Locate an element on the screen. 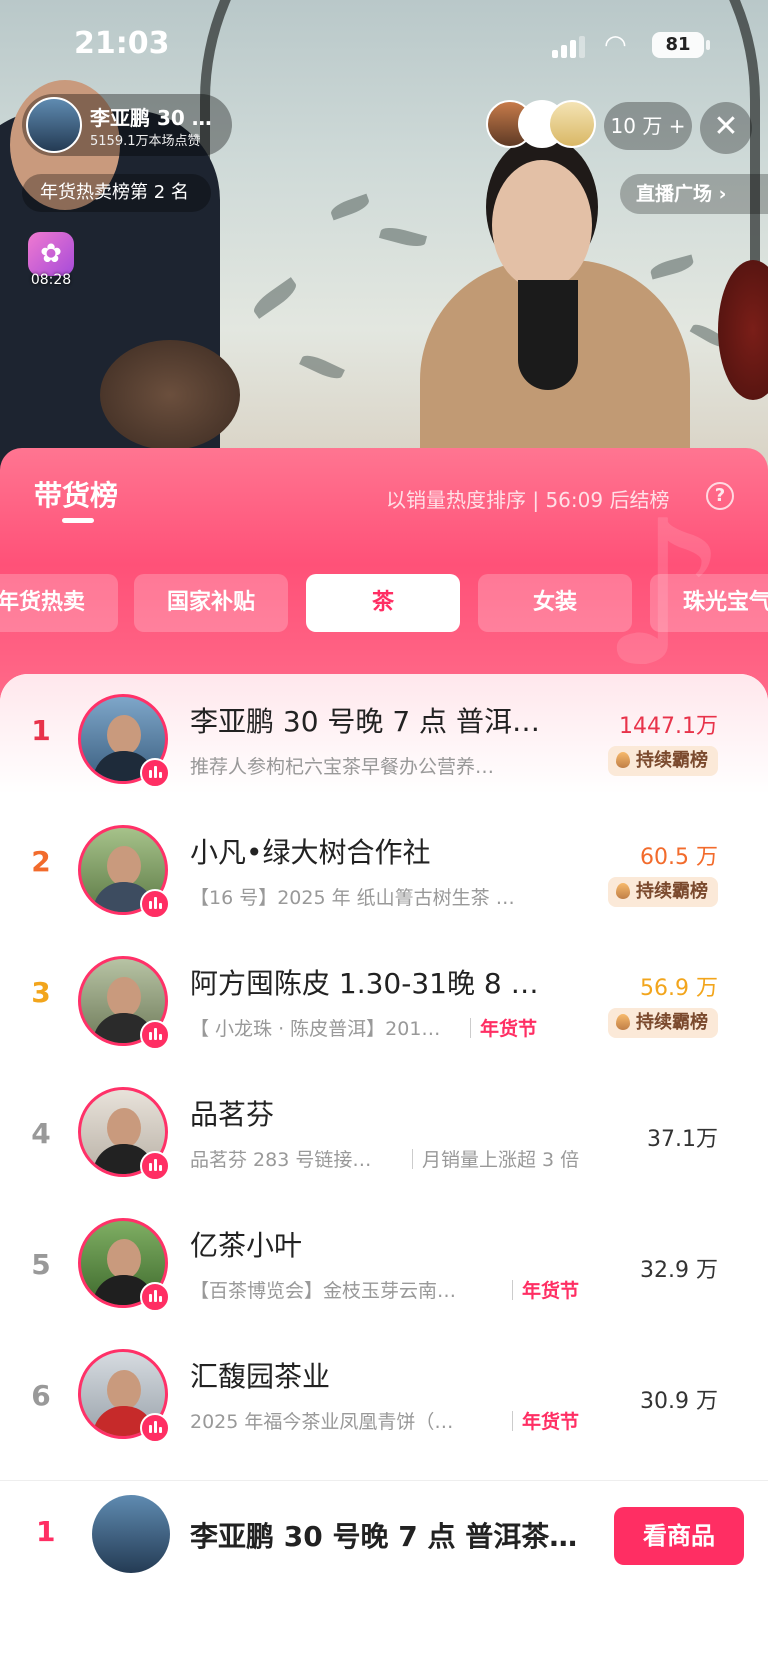 This screenshot has height=1662, width=768. sales-value: 32.9 万 is located at coordinates (679, 1270).